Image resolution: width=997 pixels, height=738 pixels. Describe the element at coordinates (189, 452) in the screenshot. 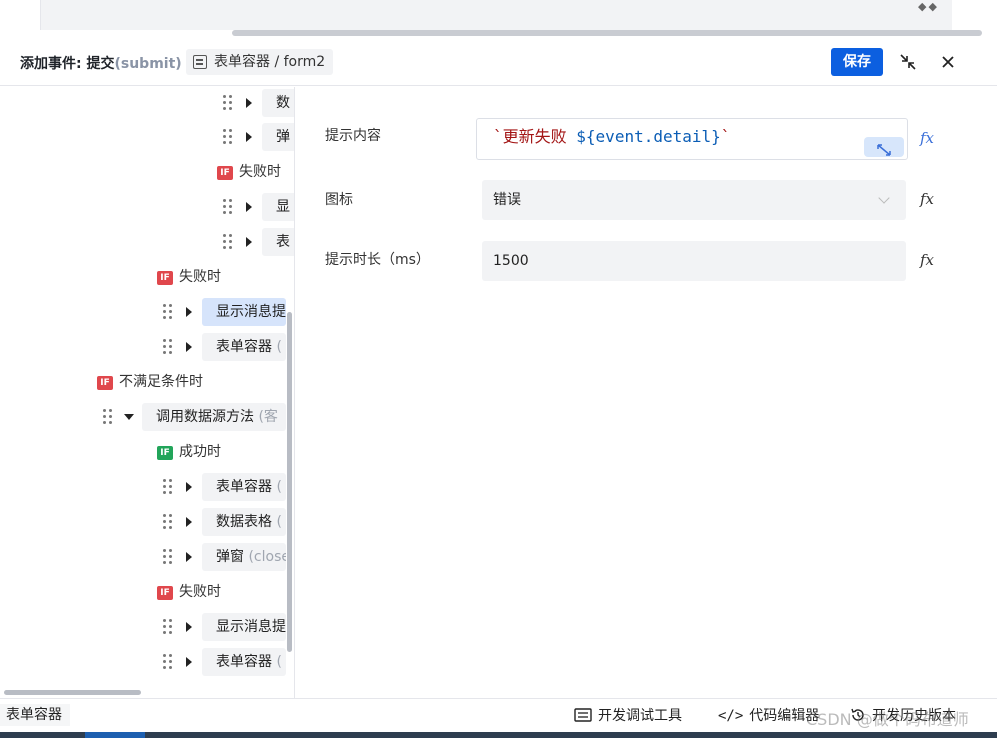

I see `condition-success: IF 成功时` at that location.